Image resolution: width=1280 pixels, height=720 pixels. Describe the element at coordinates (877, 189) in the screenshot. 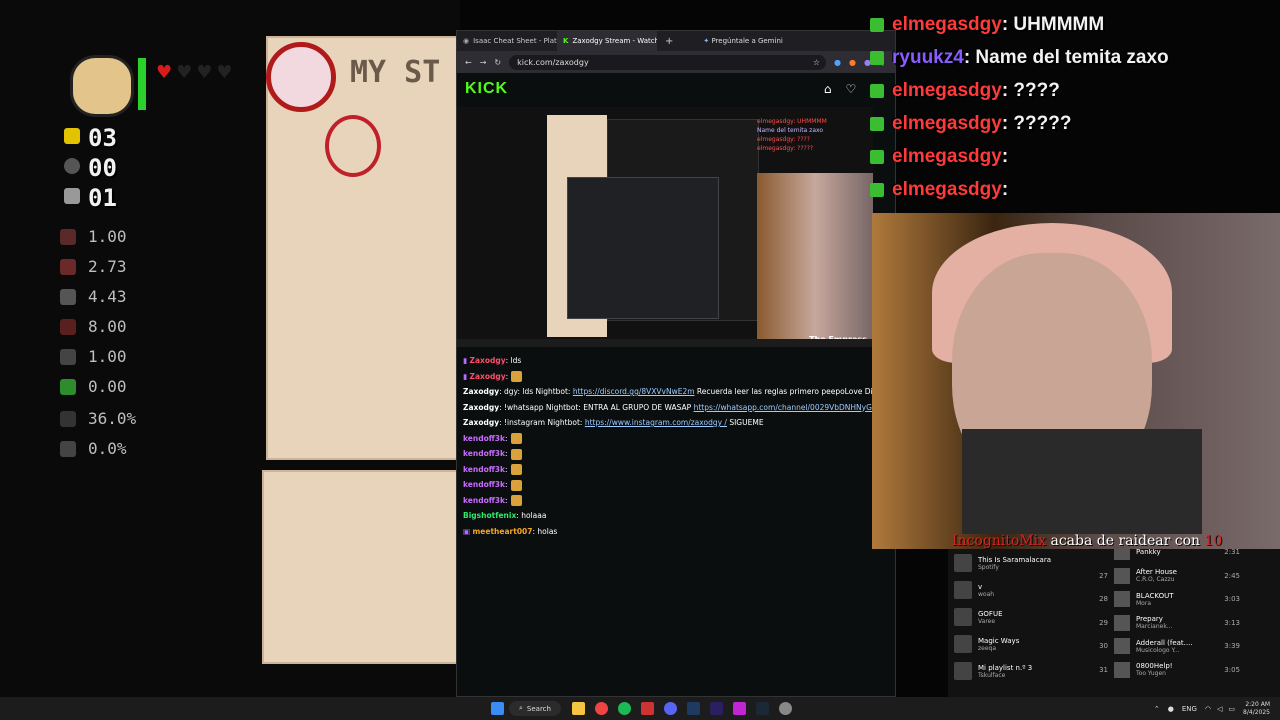

I see `kick-badge-icon` at that location.